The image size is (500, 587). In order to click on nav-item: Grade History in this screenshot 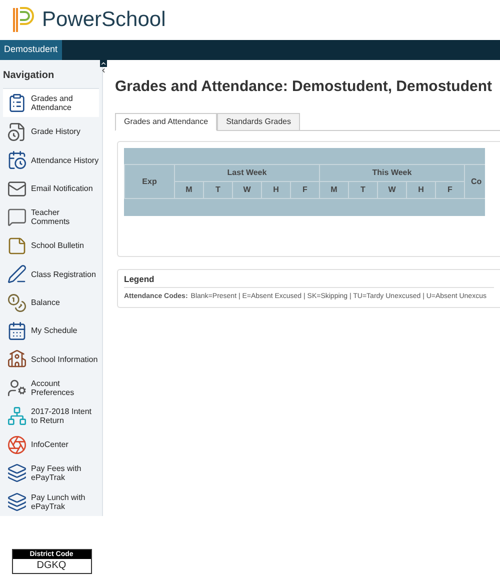, I will do `click(51, 131)`.